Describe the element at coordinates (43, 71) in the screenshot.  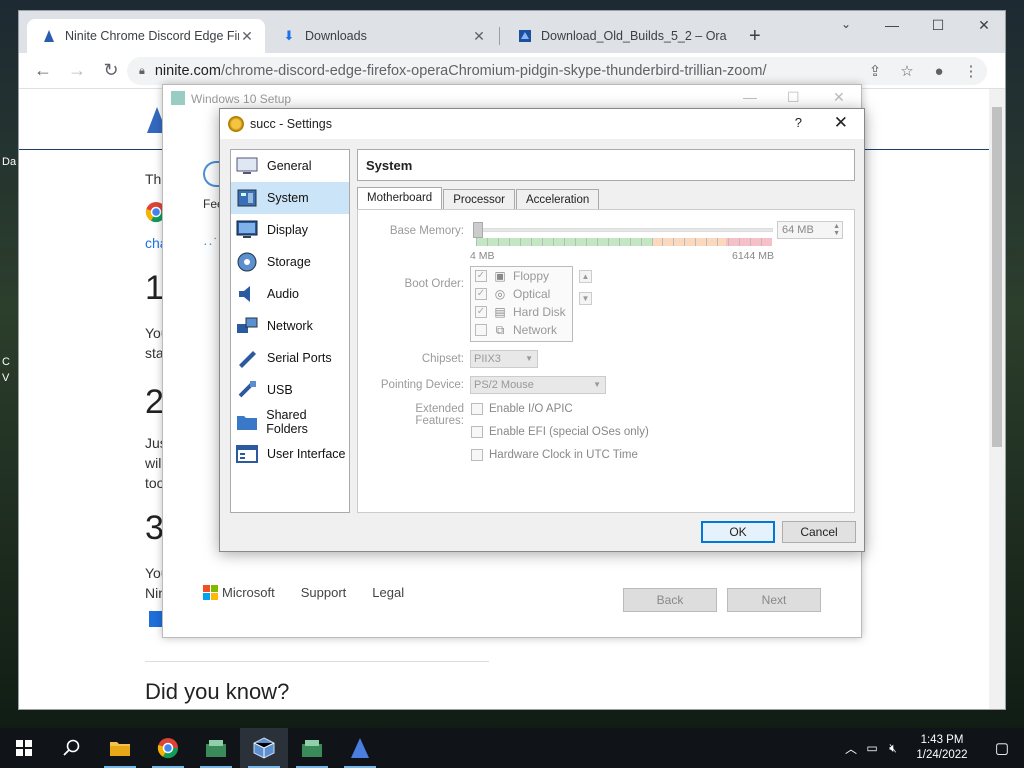
I see `back-button: ←` at that location.